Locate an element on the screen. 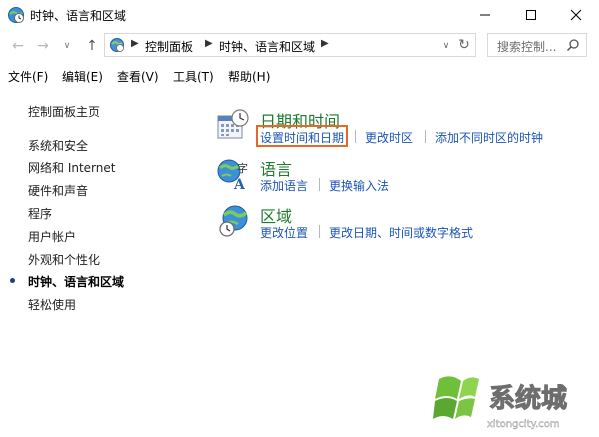  svg-text: 字 is located at coordinates (242, 168).